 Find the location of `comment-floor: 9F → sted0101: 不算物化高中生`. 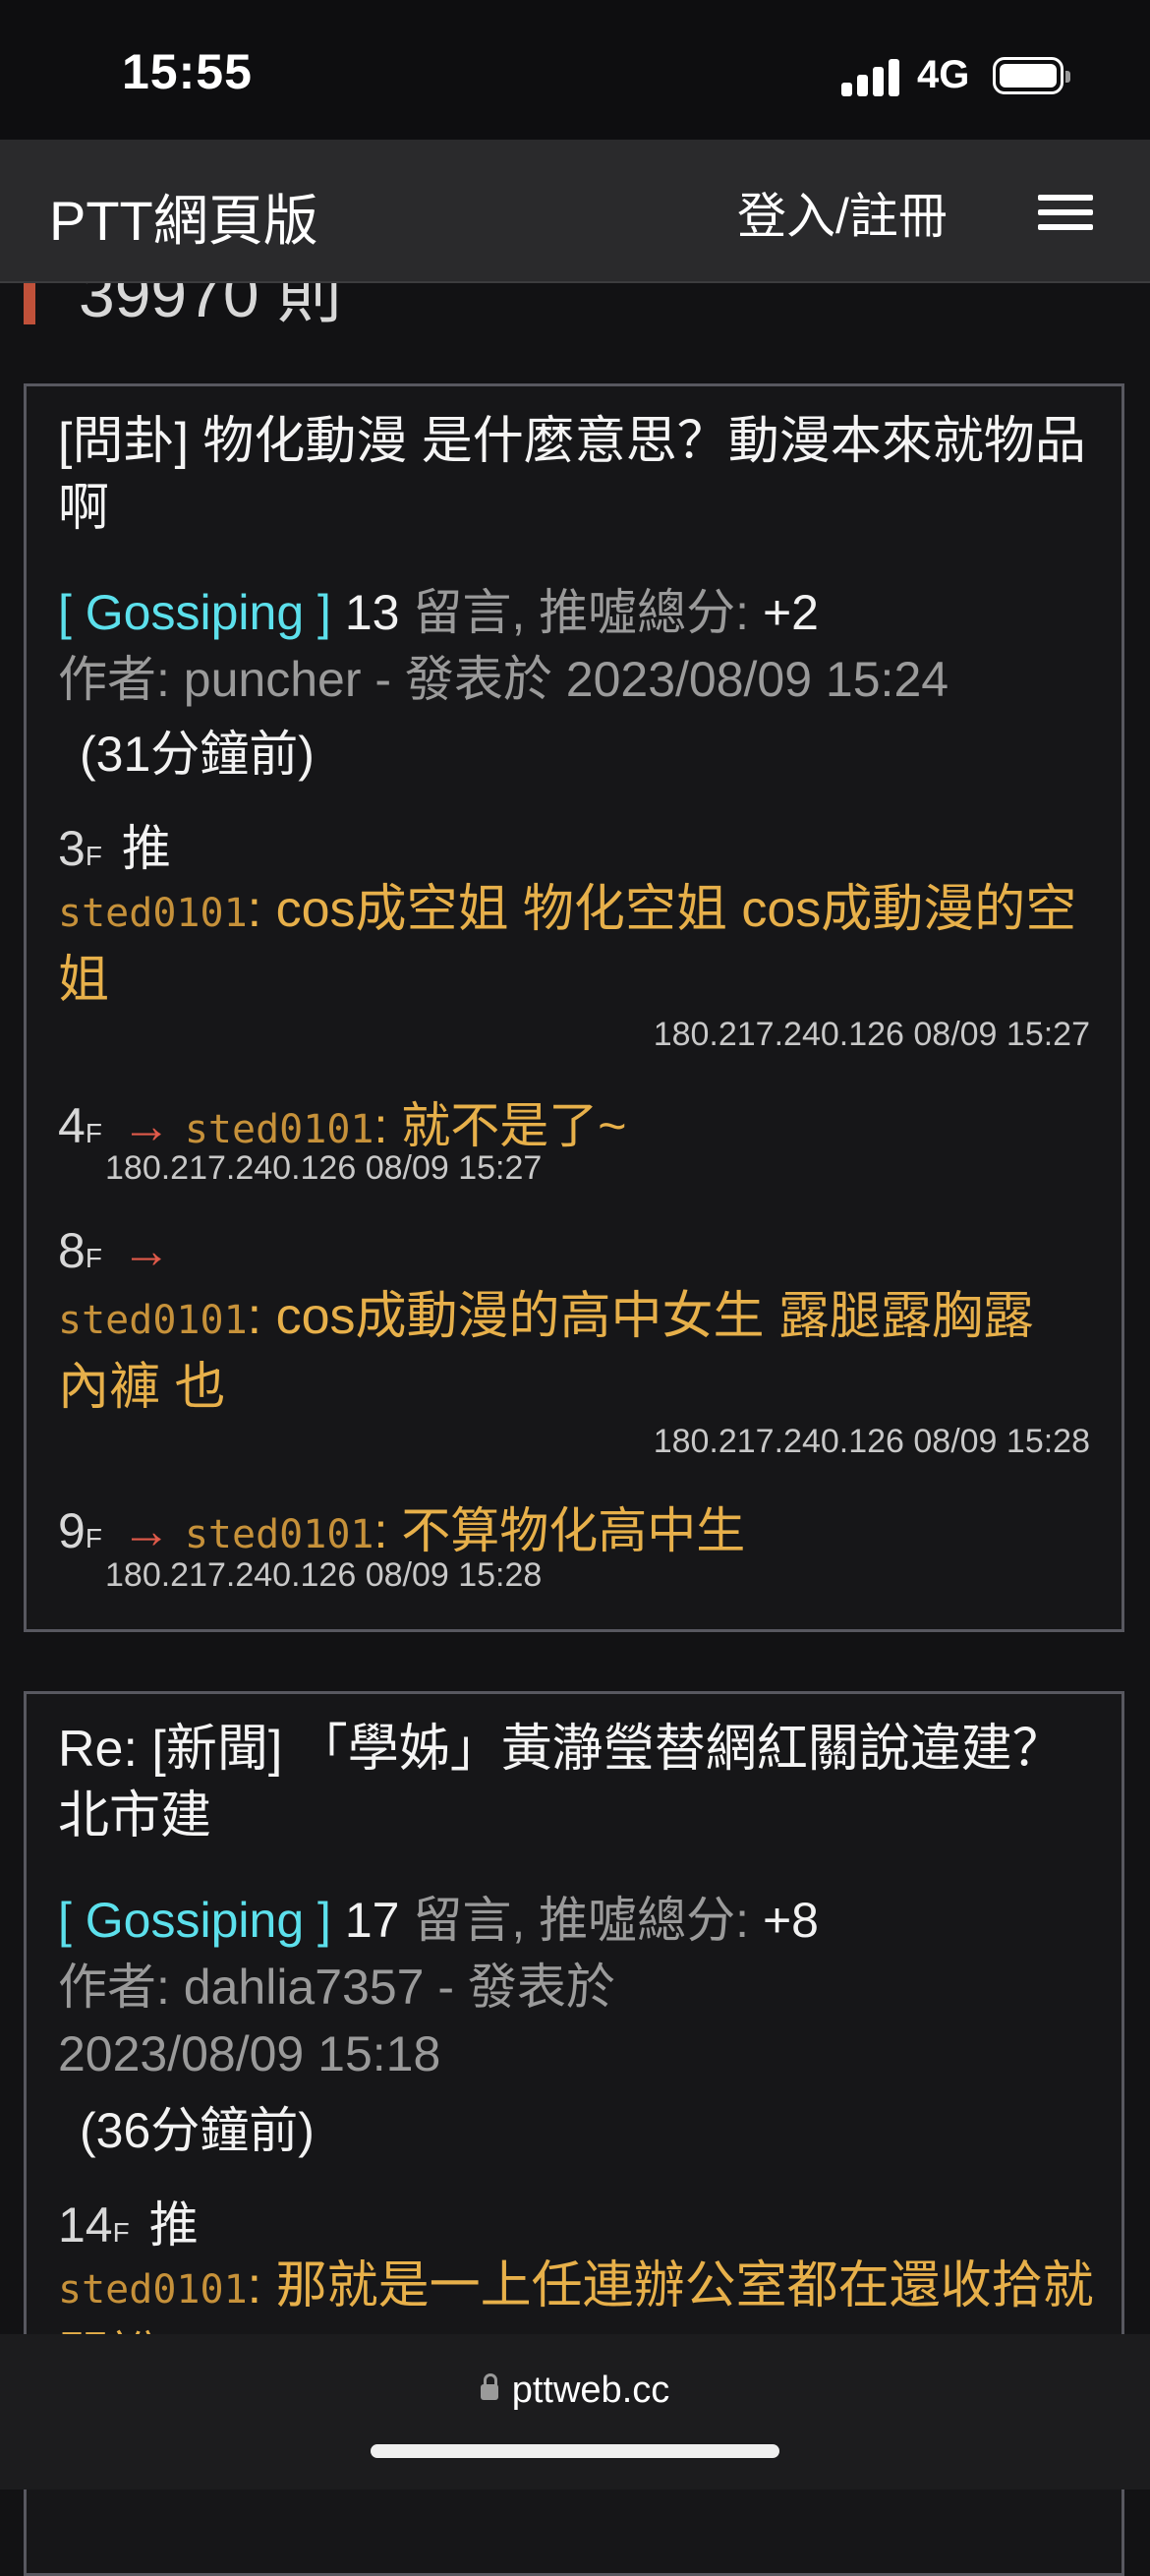

comment-floor: 9F → sted0101: 不算物化高中生 is located at coordinates (402, 1530).